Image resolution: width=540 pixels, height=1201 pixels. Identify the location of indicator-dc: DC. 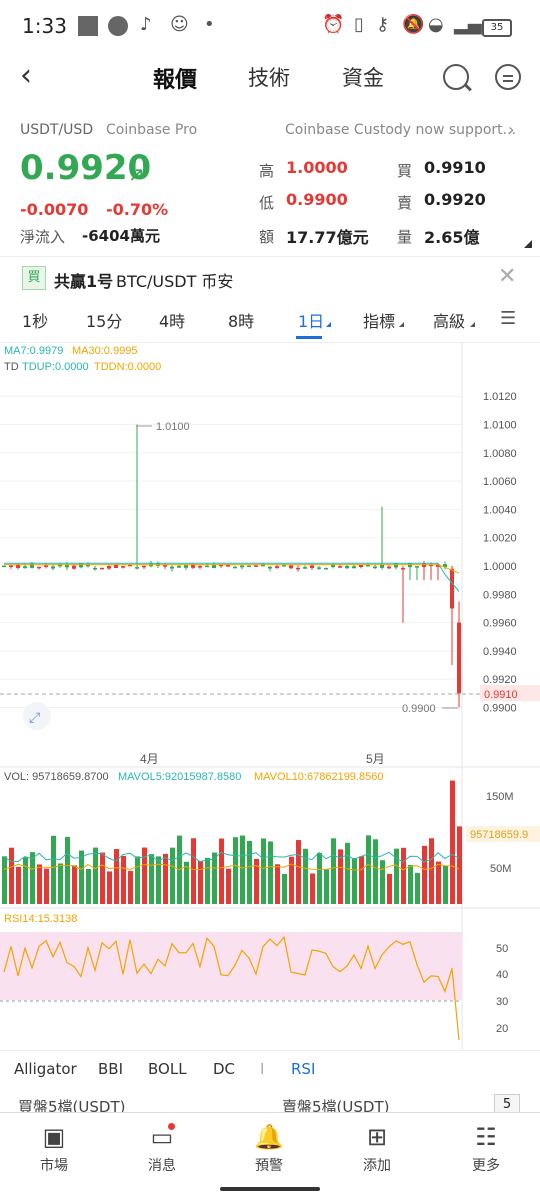
(224, 1069).